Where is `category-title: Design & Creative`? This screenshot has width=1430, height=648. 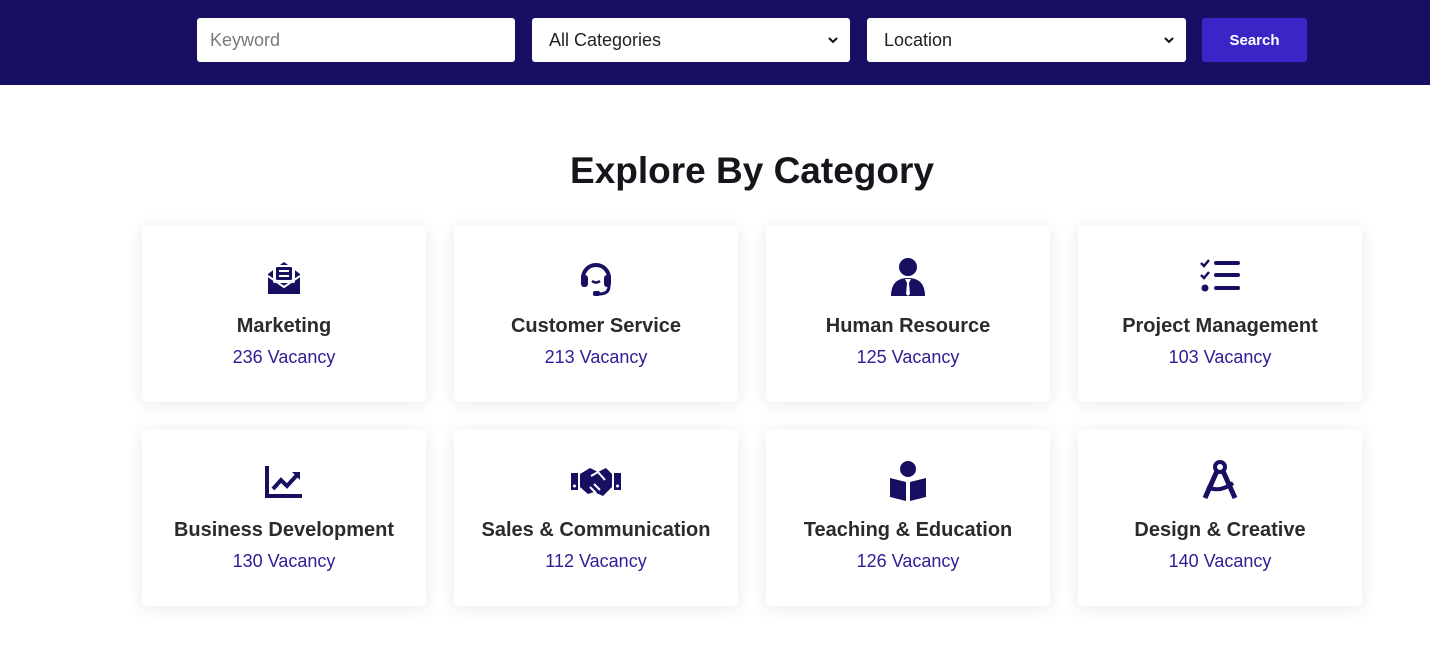 category-title: Design & Creative is located at coordinates (1220, 530).